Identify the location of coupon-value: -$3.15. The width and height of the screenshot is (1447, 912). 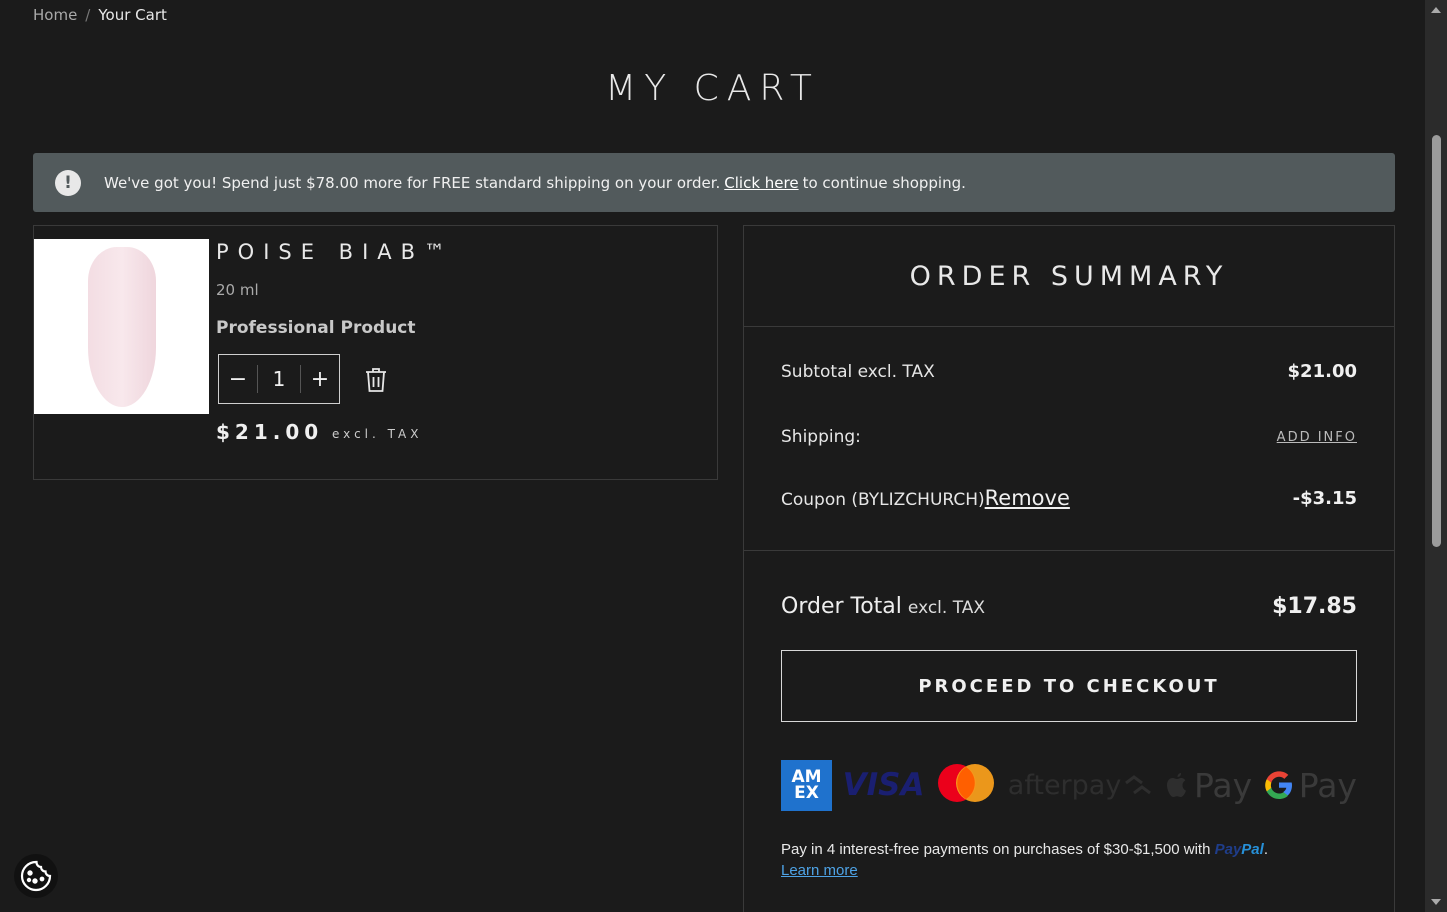
(1324, 498).